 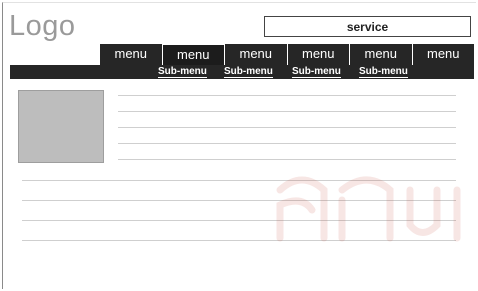 What do you see at coordinates (316, 72) in the screenshot?
I see `submenu-item-3: Sub-menu` at bounding box center [316, 72].